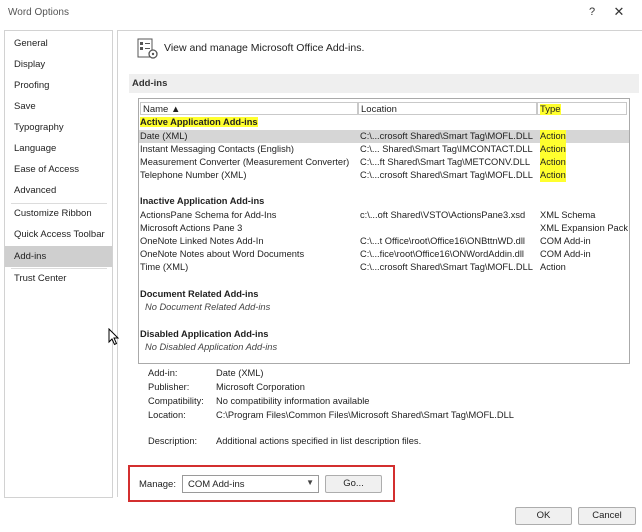  Describe the element at coordinates (202, 201) in the screenshot. I see `group-title-inactive: Inactive Application Add-ins` at that location.